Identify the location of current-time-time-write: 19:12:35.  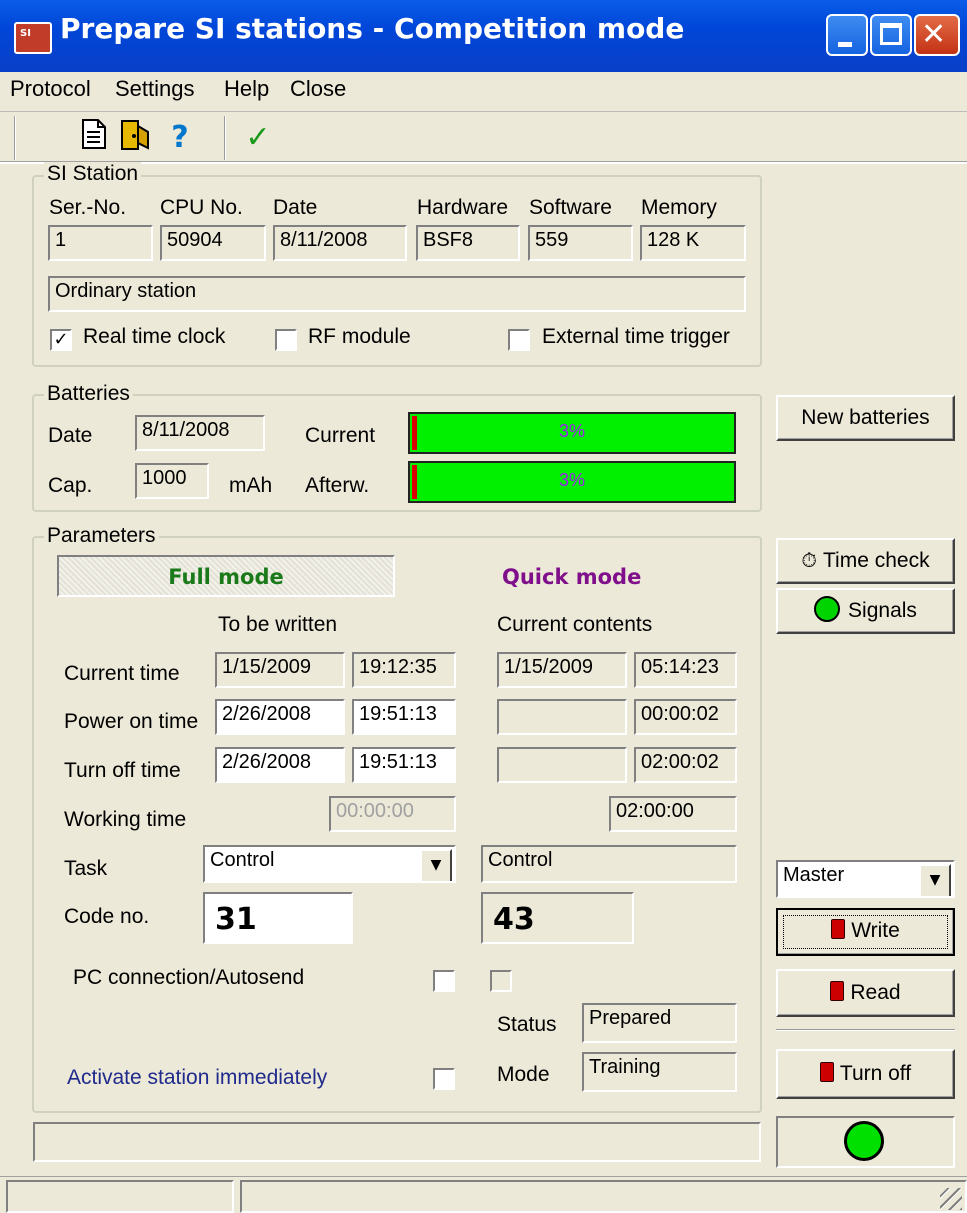
(404, 670).